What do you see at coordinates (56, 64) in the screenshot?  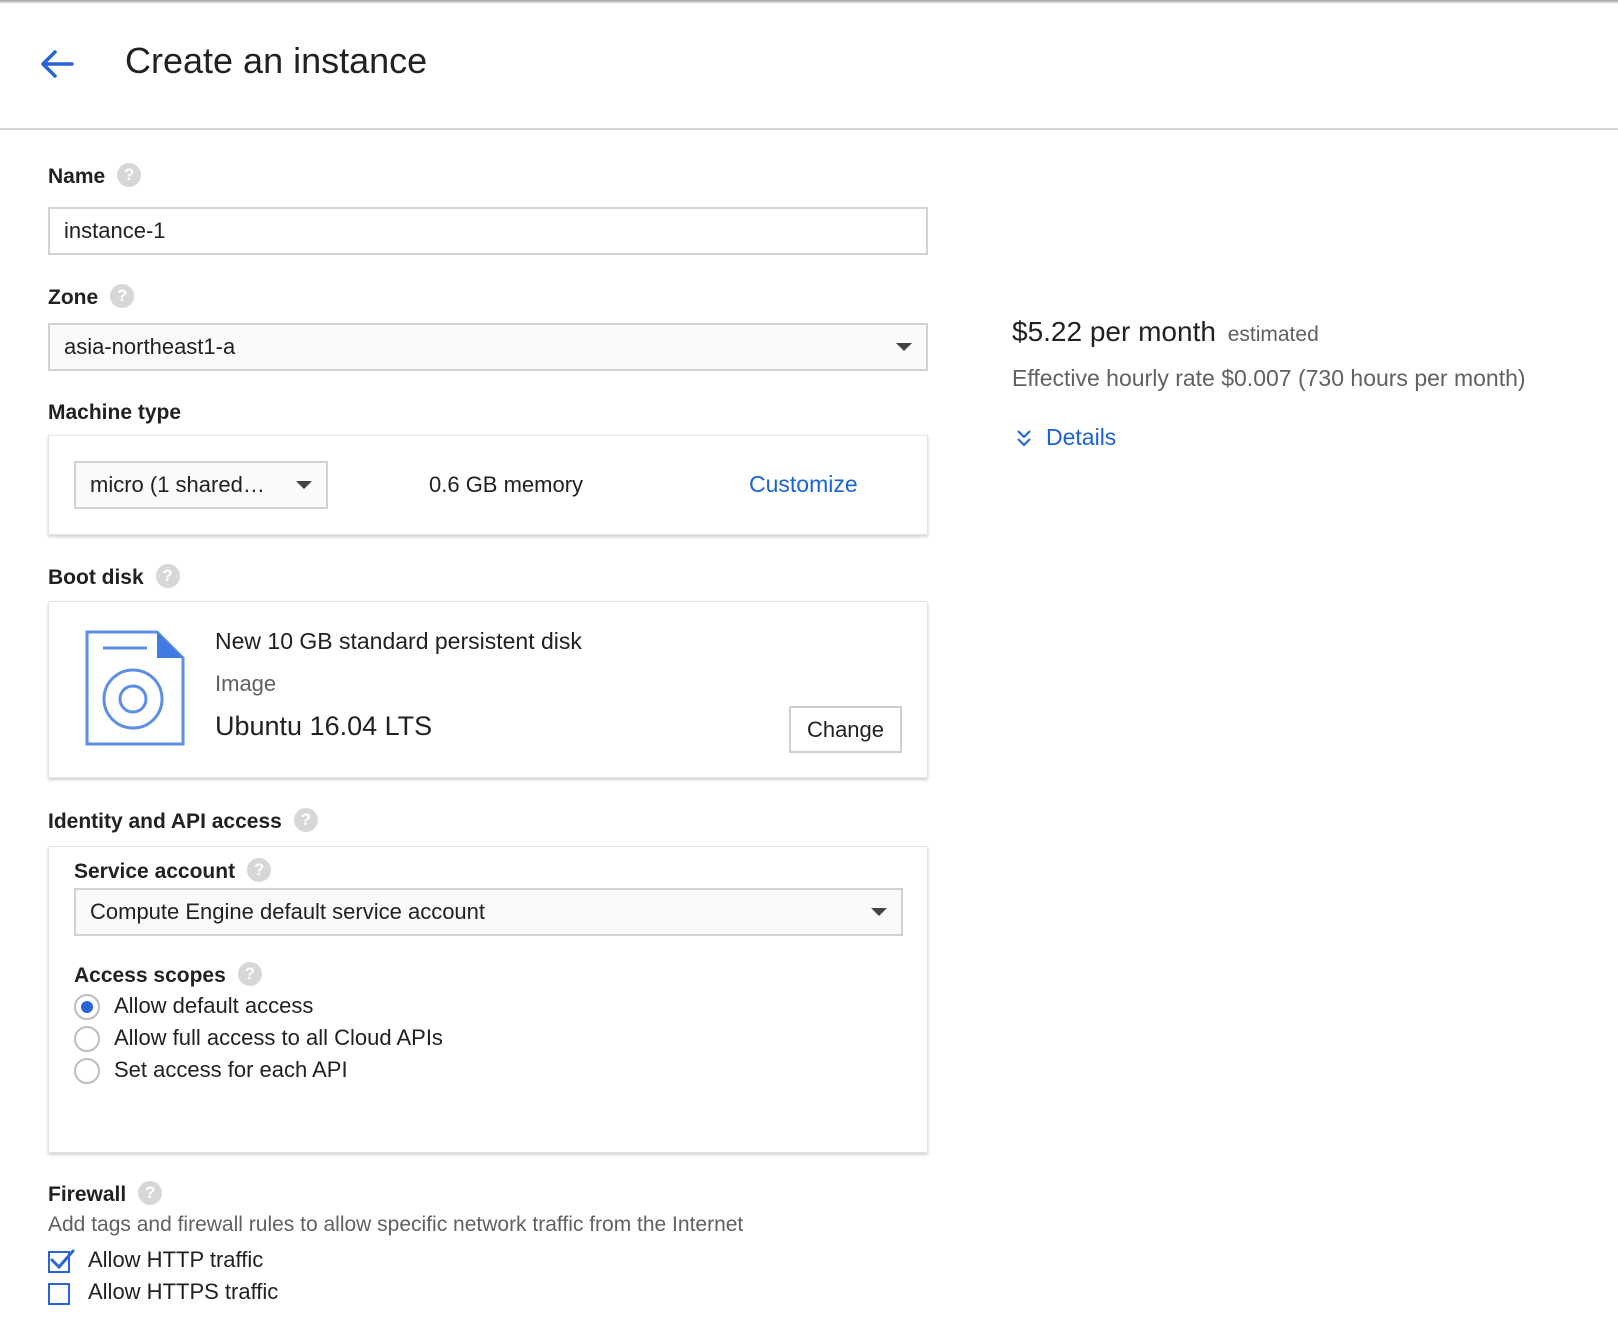 I see `back-arrow-icon` at bounding box center [56, 64].